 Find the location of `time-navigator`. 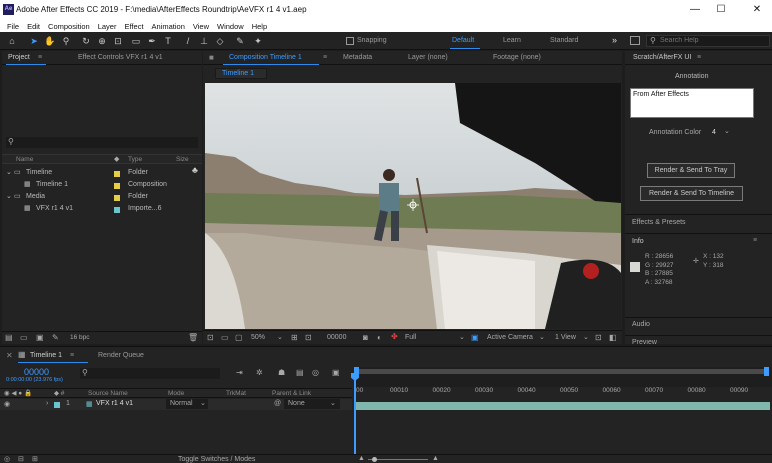

time-navigator is located at coordinates (563, 377).